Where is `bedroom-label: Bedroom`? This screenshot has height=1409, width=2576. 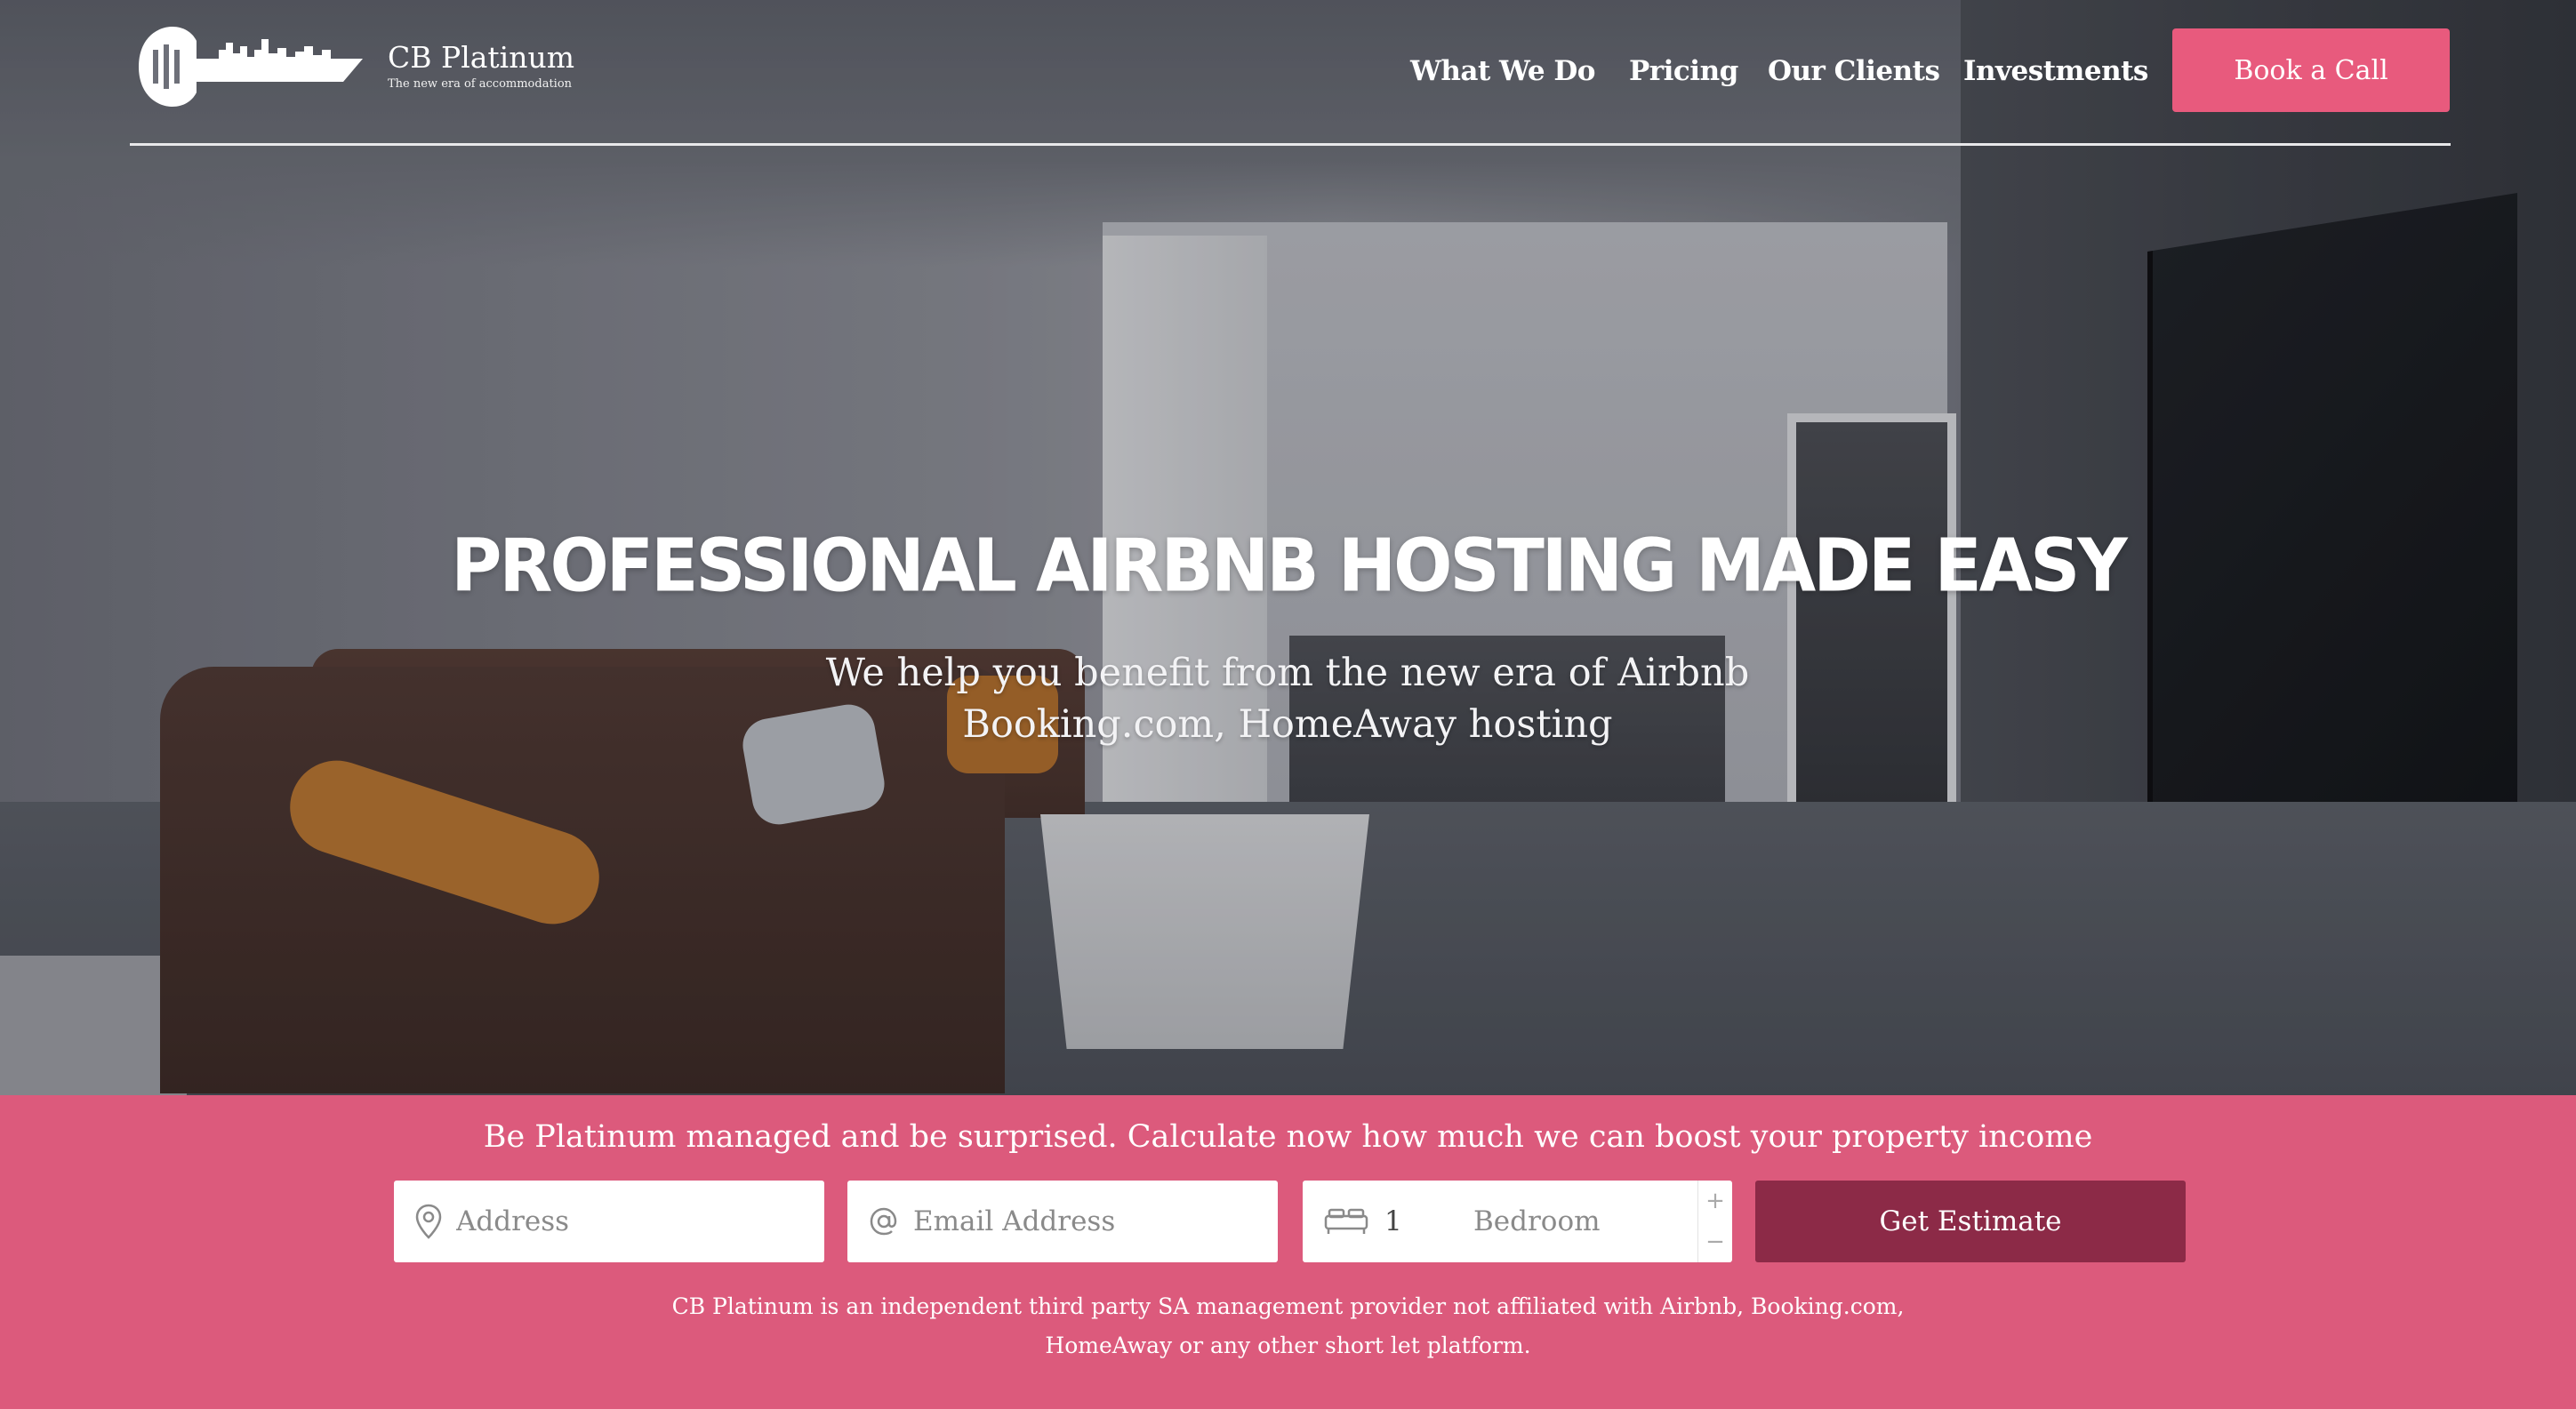
bedroom-label: Bedroom is located at coordinates (1537, 1221).